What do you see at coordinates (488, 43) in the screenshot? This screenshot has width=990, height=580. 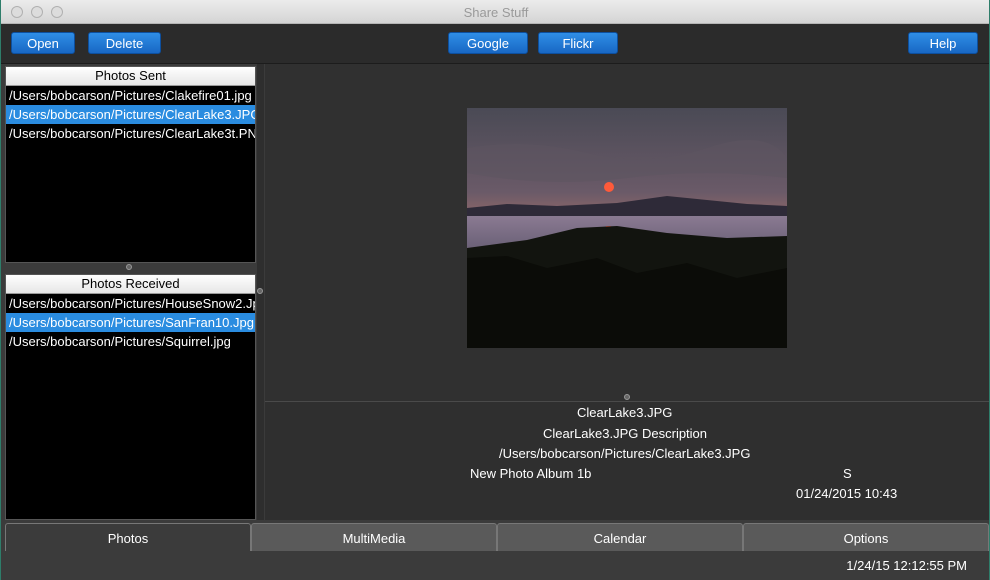 I see `google-button: Google` at bounding box center [488, 43].